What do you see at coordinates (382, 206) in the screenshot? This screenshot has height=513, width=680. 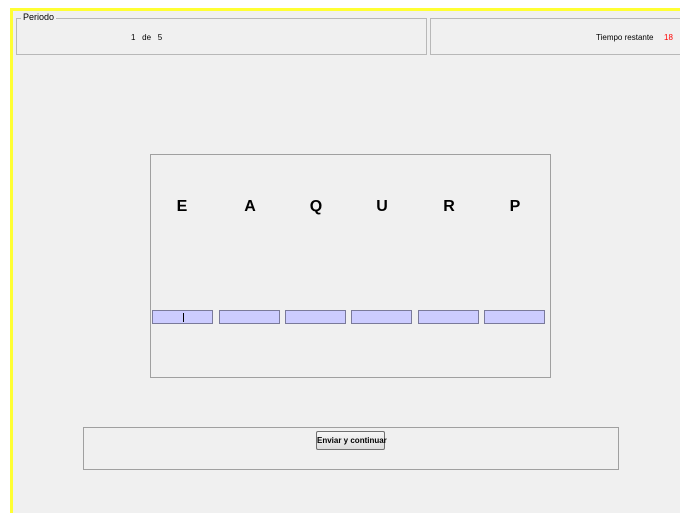 I see `letter-4: U` at bounding box center [382, 206].